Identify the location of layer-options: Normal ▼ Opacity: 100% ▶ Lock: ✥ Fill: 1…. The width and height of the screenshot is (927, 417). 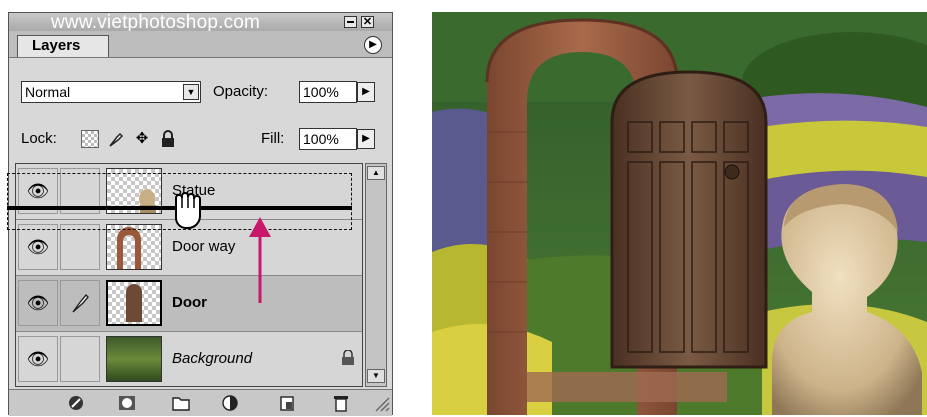
(200, 108).